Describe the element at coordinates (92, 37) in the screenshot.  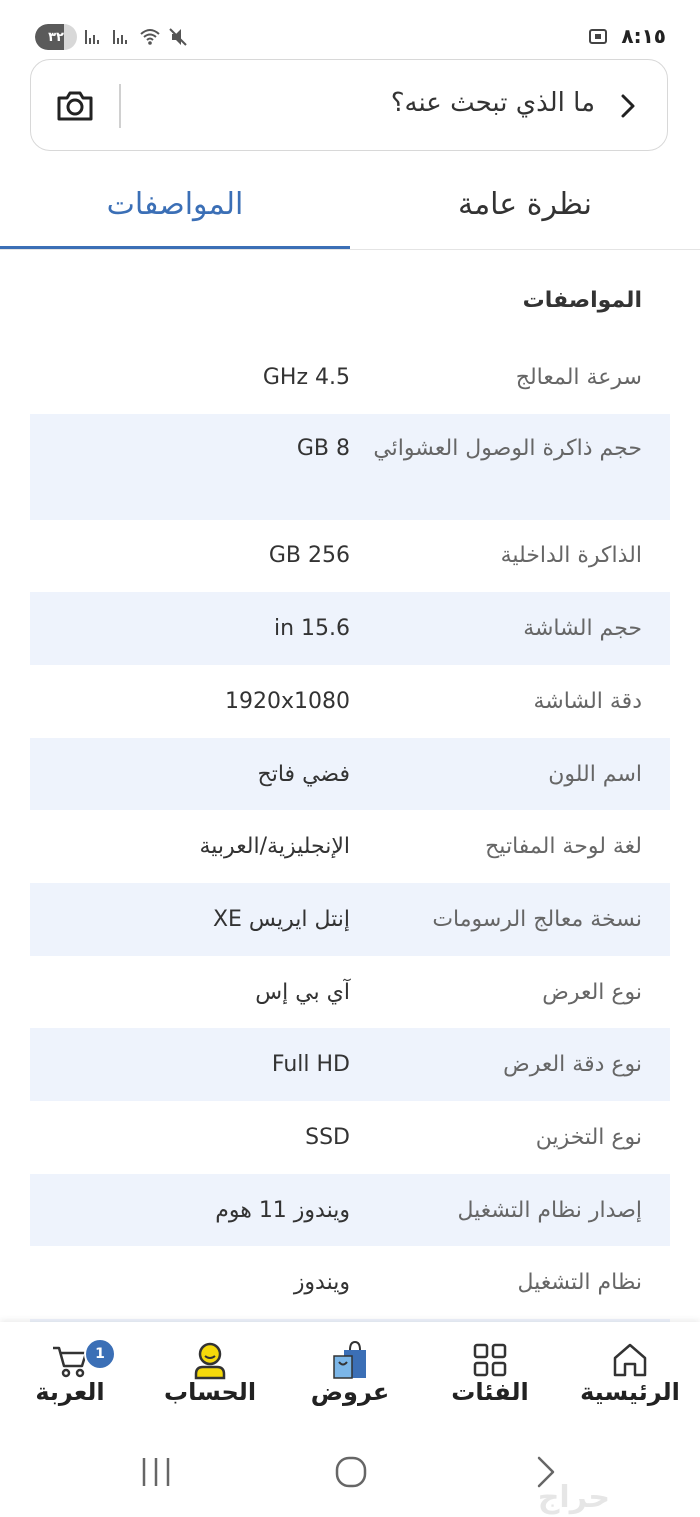
I see `signal-icon` at that location.